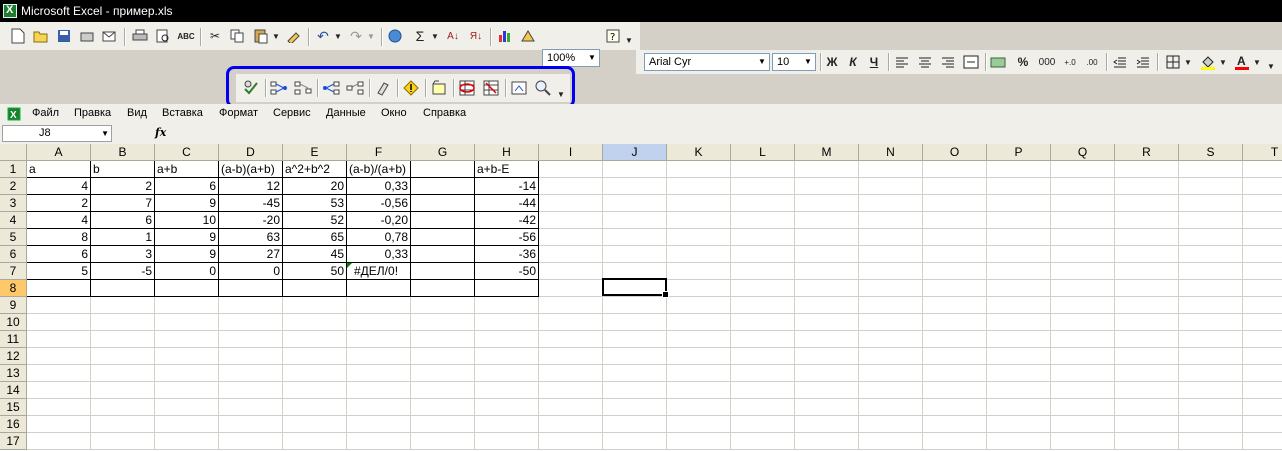  What do you see at coordinates (507, 152) in the screenshot?
I see `column-header: H` at bounding box center [507, 152].